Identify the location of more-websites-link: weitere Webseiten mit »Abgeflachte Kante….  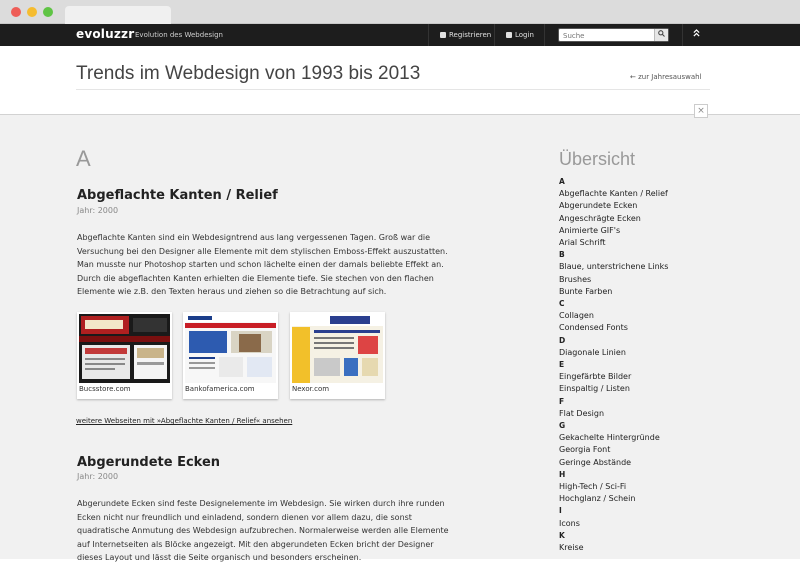
(184, 421).